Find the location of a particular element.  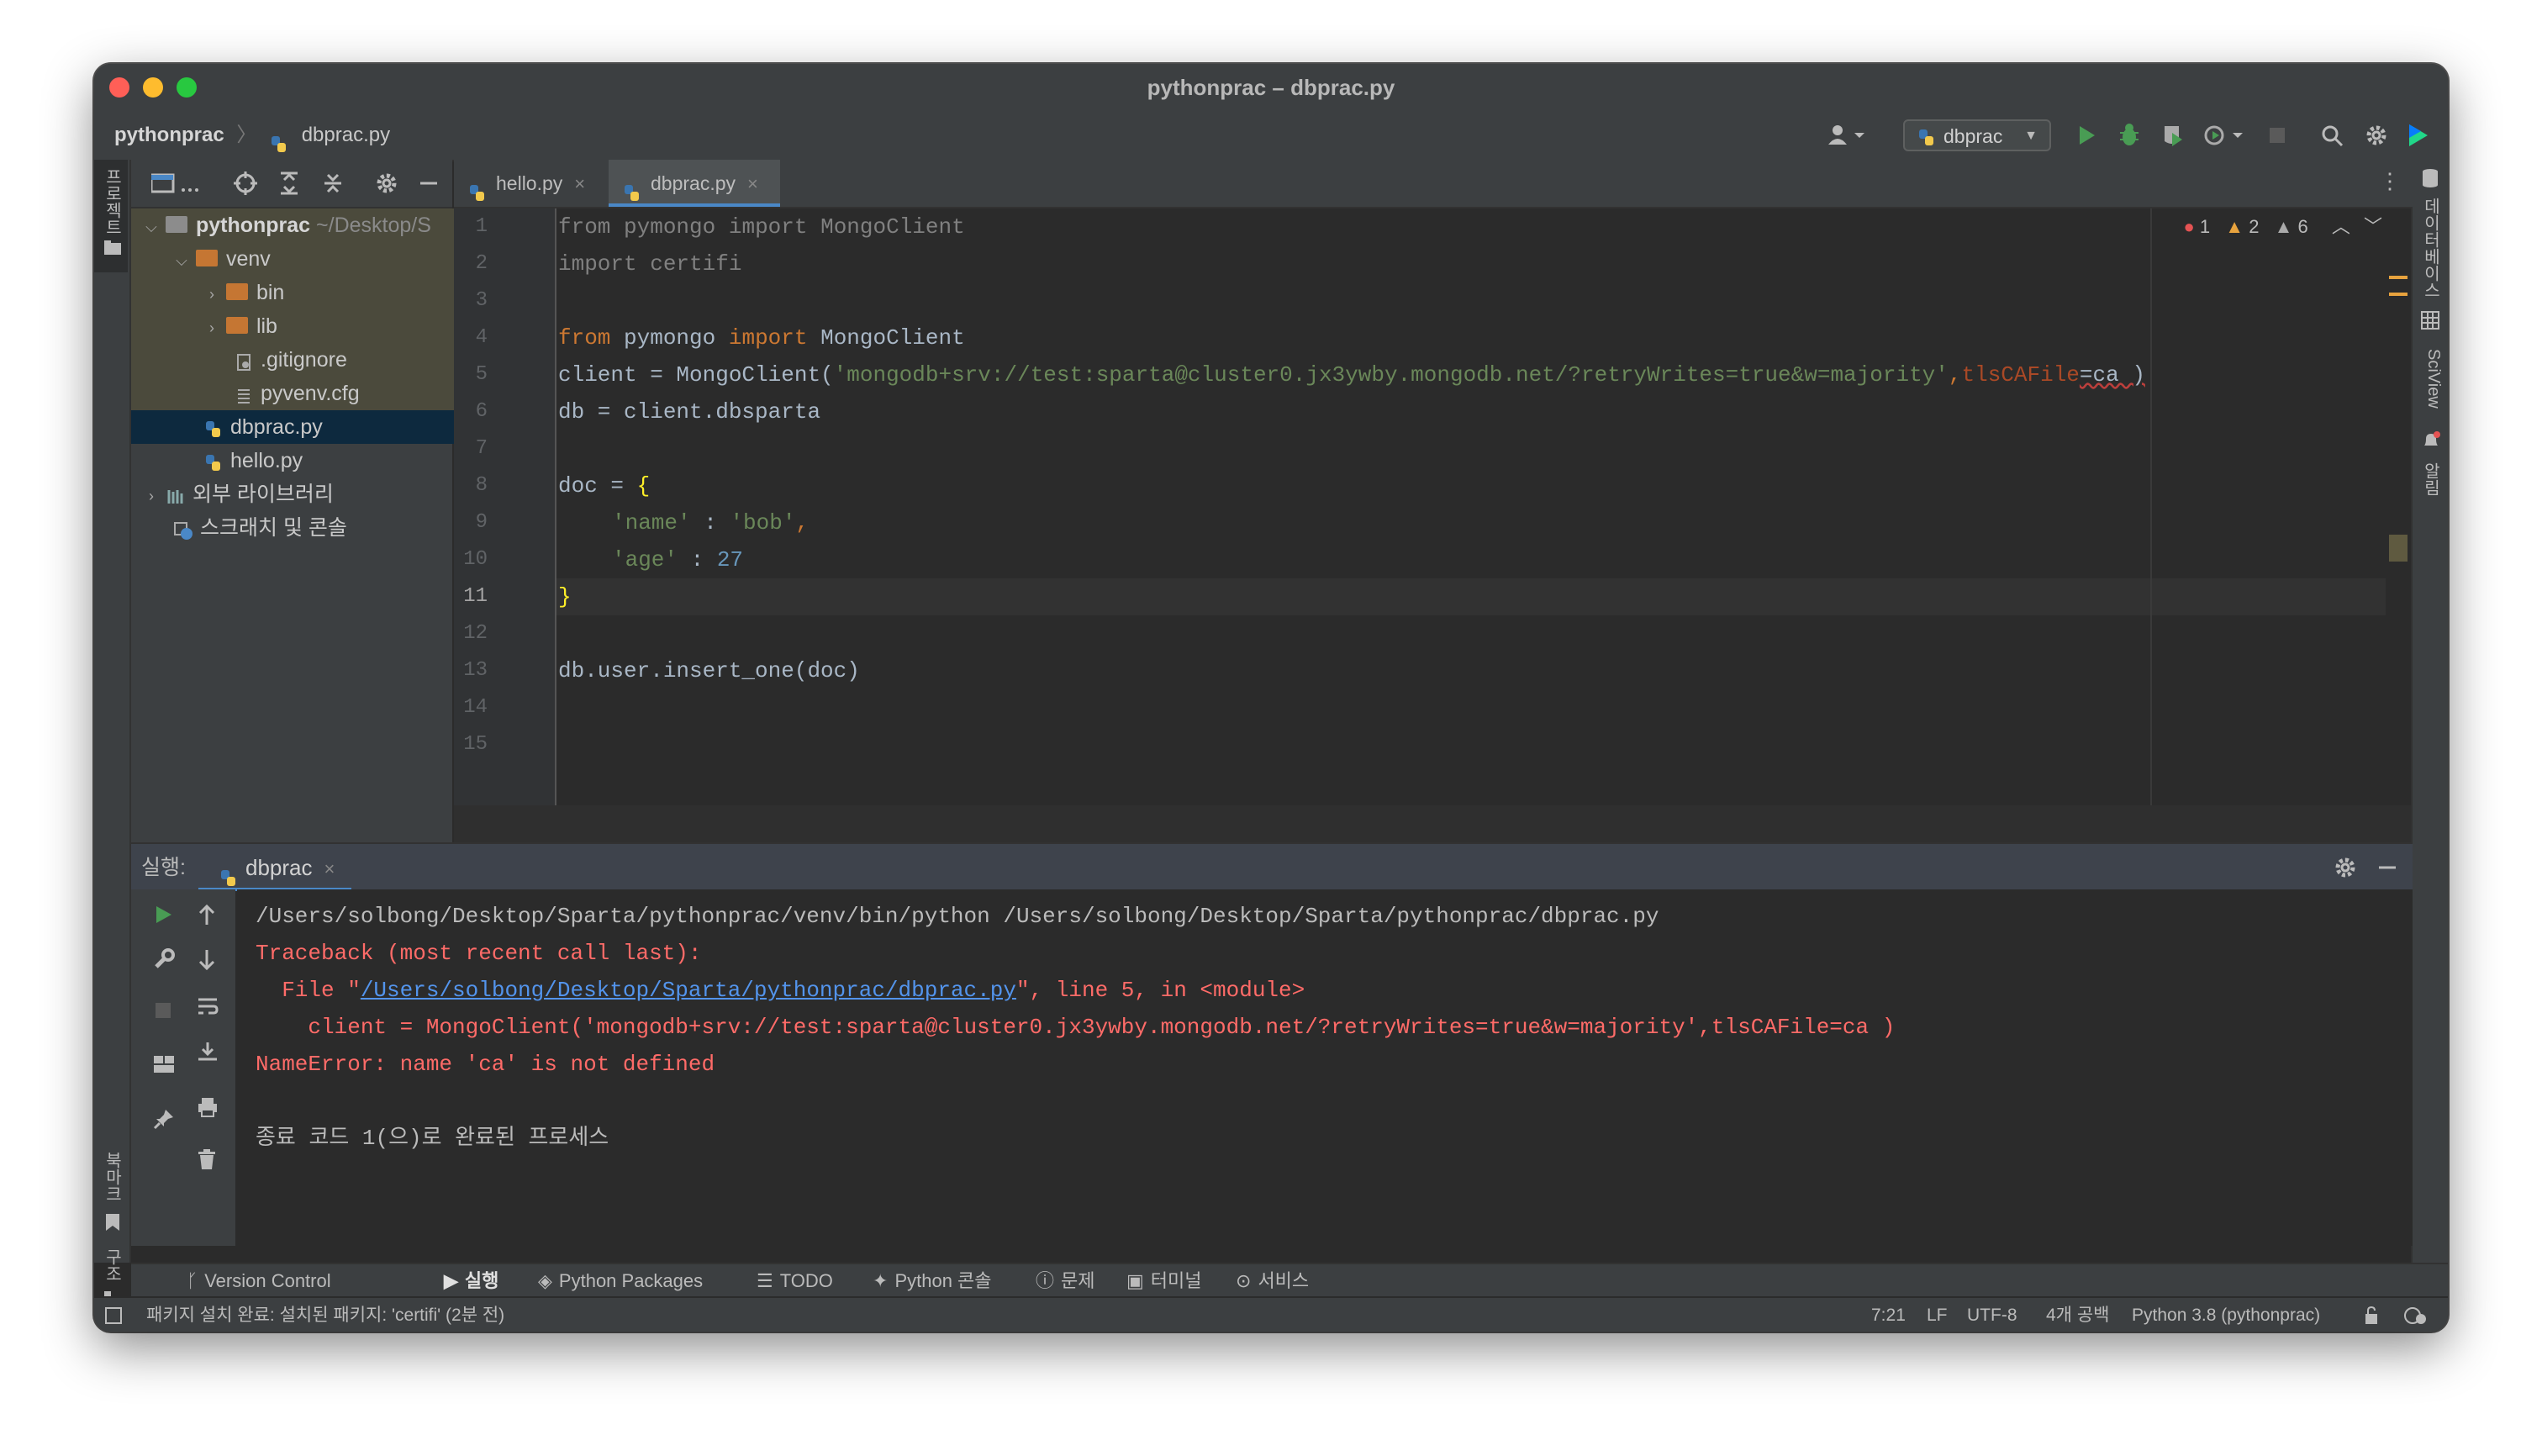

next-highlight-icon: ﹀ is located at coordinates (2373, 226).